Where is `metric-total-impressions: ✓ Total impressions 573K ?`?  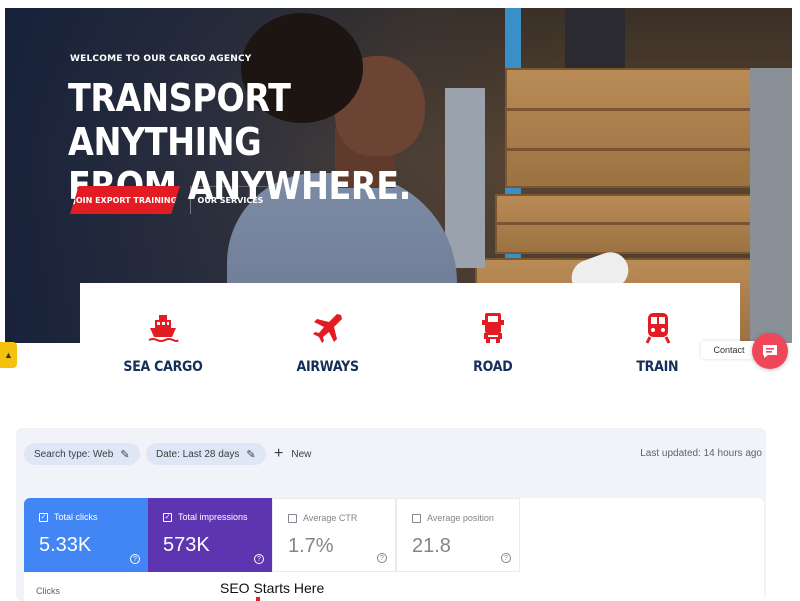
metric-total-impressions: ✓ Total impressions 573K ? is located at coordinates (210, 535).